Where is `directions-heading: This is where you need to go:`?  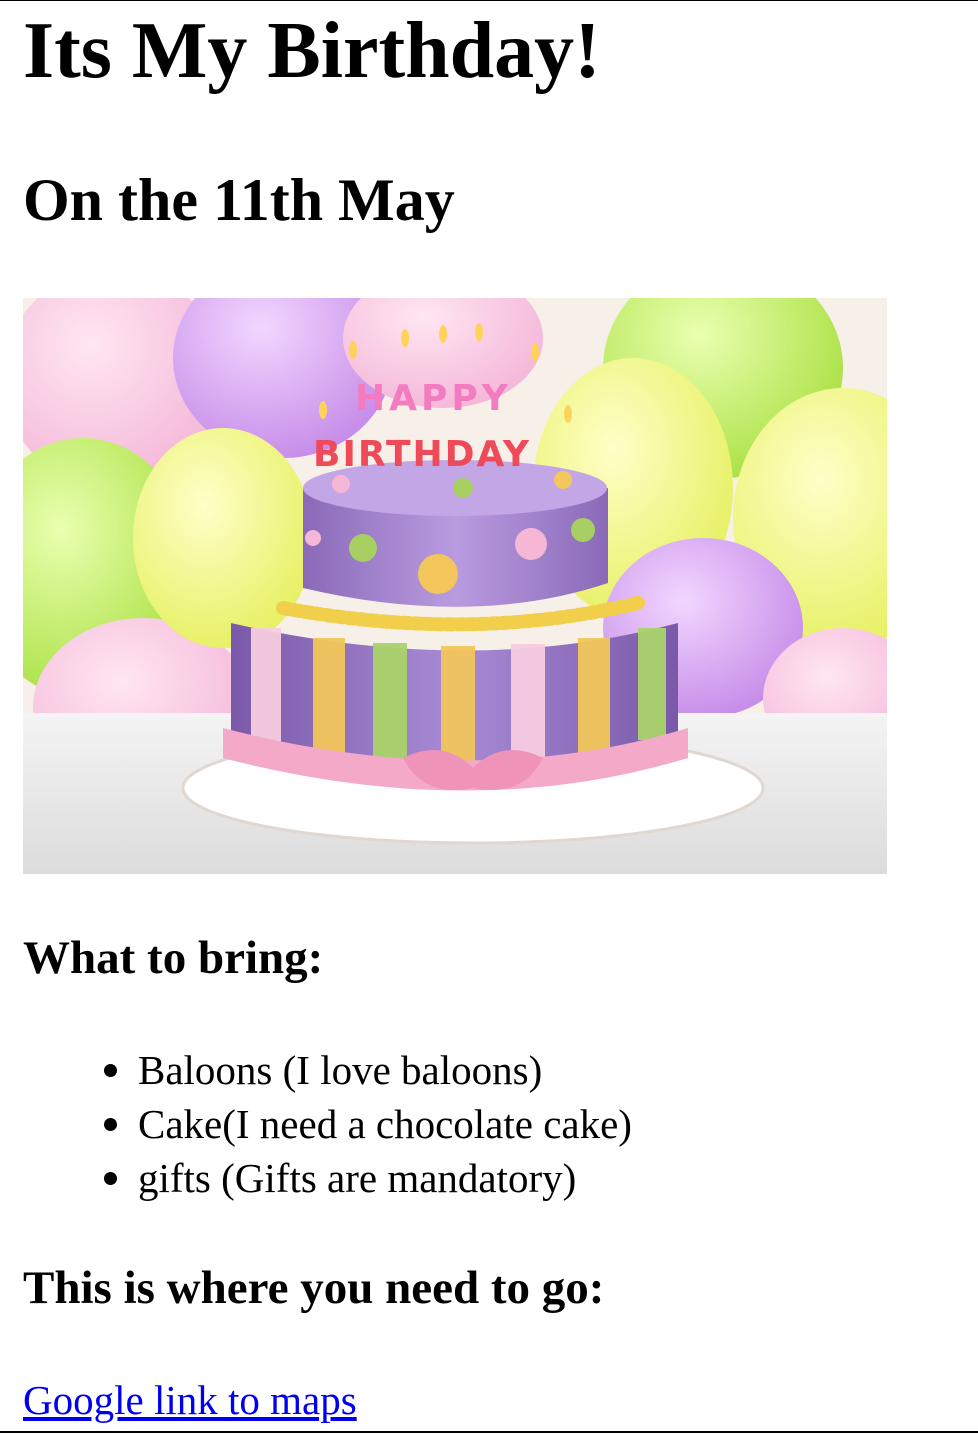
directions-heading: This is where you need to go: is located at coordinates (314, 1288).